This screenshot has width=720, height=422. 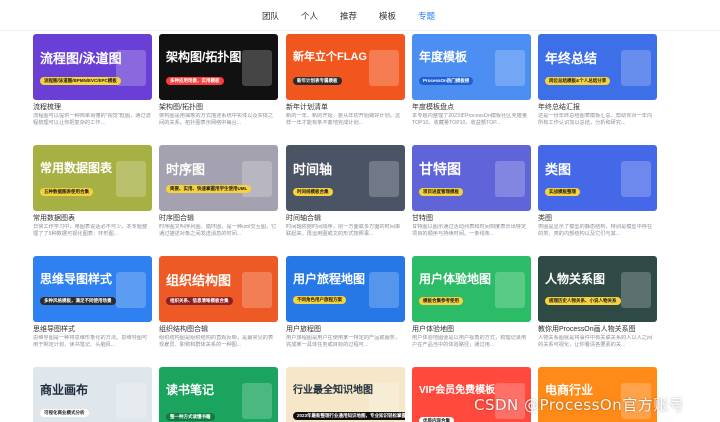 I want to click on thumbnail-title: 甘特图, so click(x=440, y=169).